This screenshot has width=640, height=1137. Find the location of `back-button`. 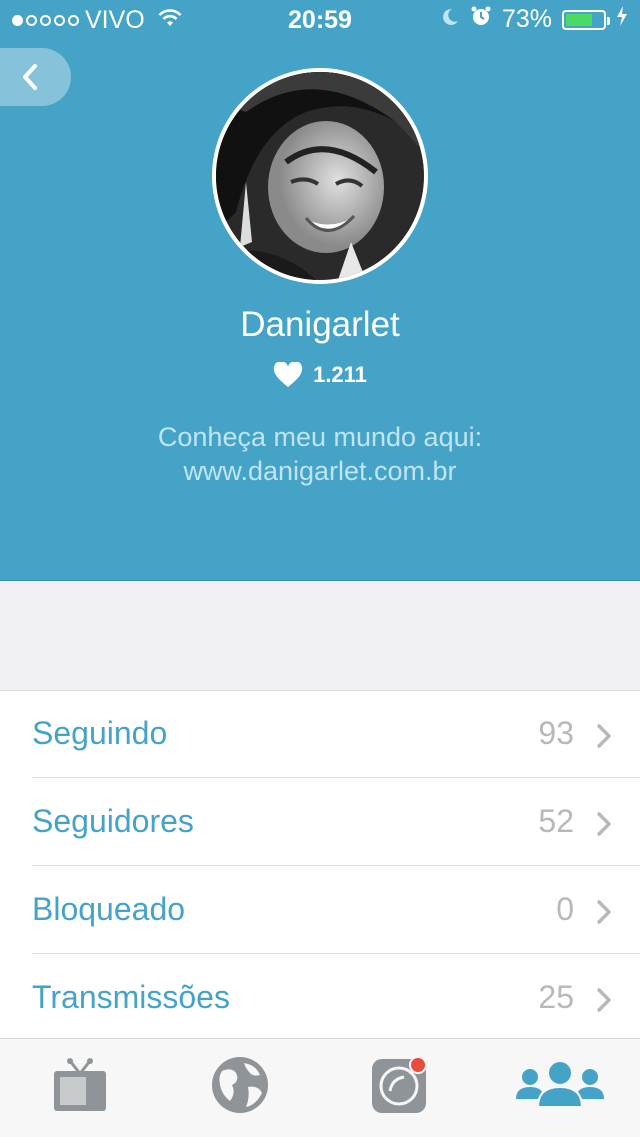

back-button is located at coordinates (35, 77).